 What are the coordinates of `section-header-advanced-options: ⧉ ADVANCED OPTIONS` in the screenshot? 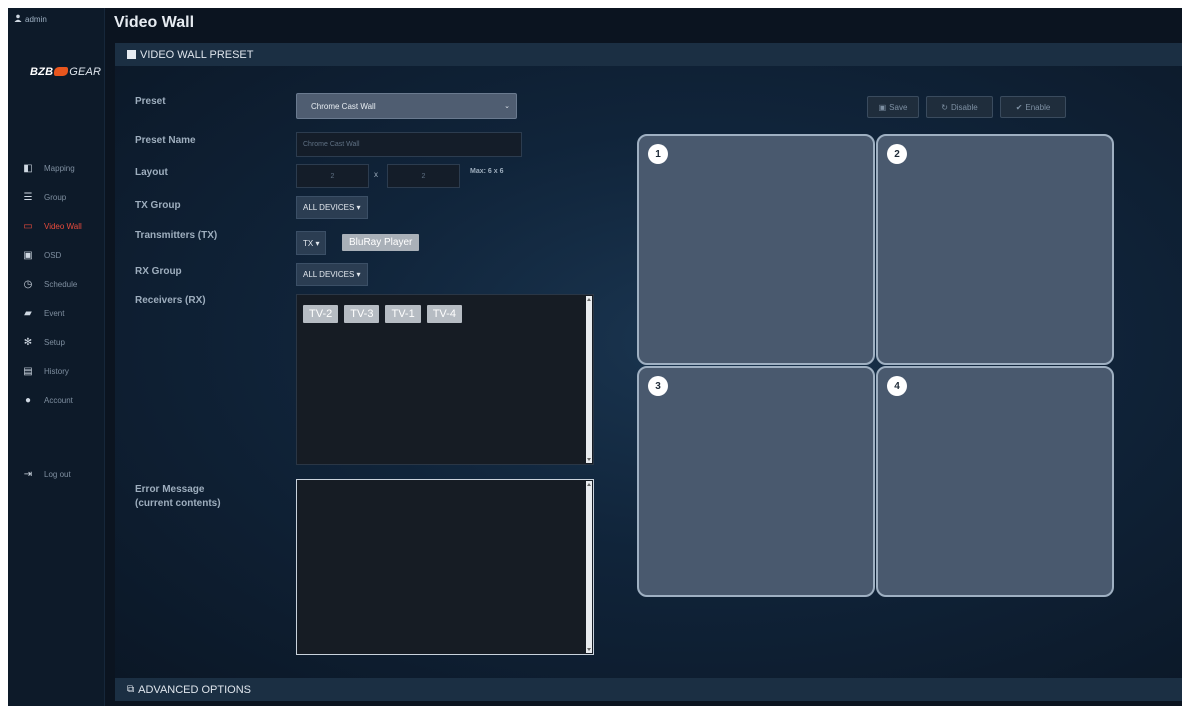 It's located at (648, 689).